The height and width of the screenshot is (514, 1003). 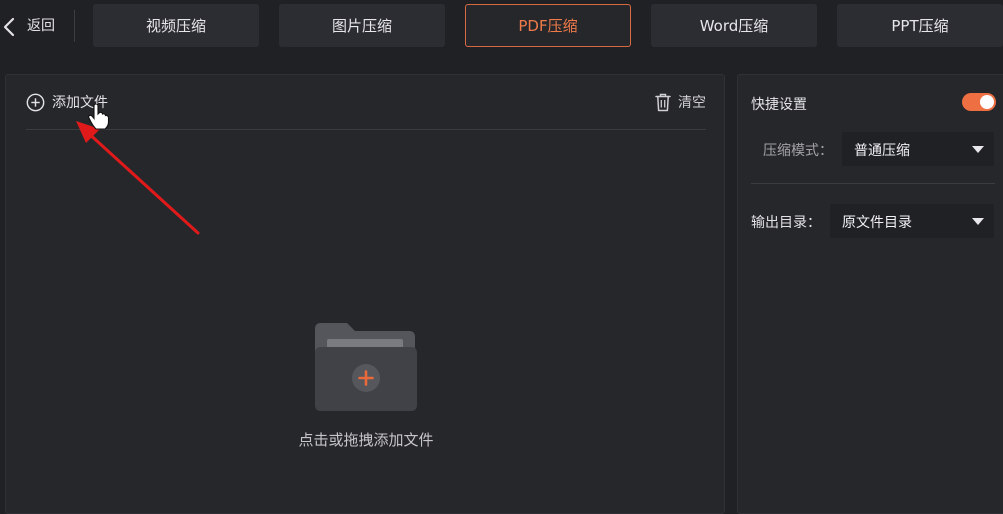 What do you see at coordinates (176, 25) in the screenshot?
I see `tab-video-compress: 视频压缩` at bounding box center [176, 25].